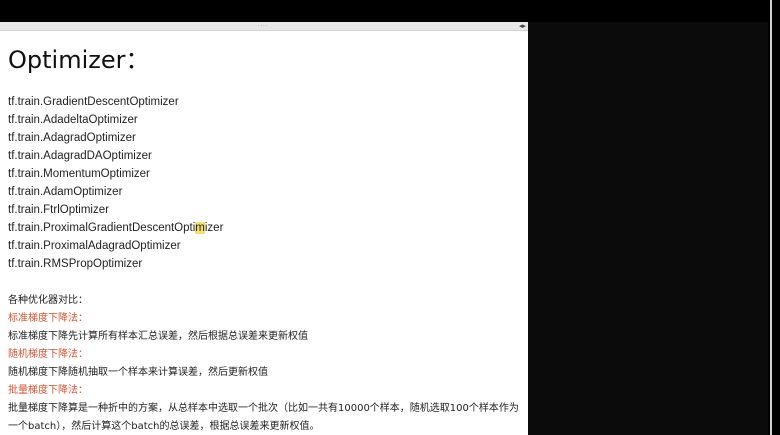 The width and height of the screenshot is (780, 435). I want to click on comparison-heading: 各种优化器对比：, so click(48, 300).